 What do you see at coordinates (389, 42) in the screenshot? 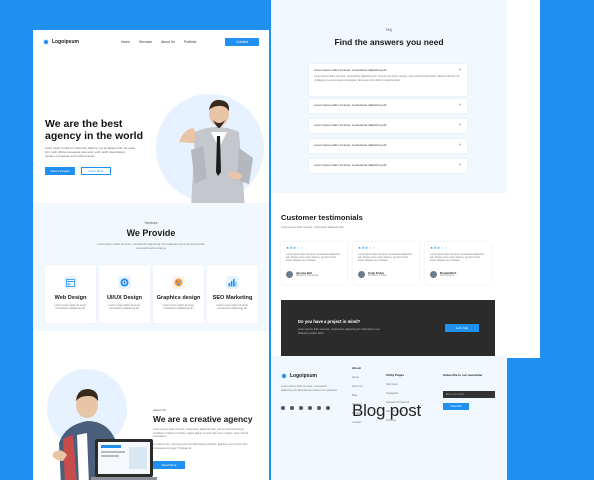
I see `faq-title: Find the answers you need` at bounding box center [389, 42].